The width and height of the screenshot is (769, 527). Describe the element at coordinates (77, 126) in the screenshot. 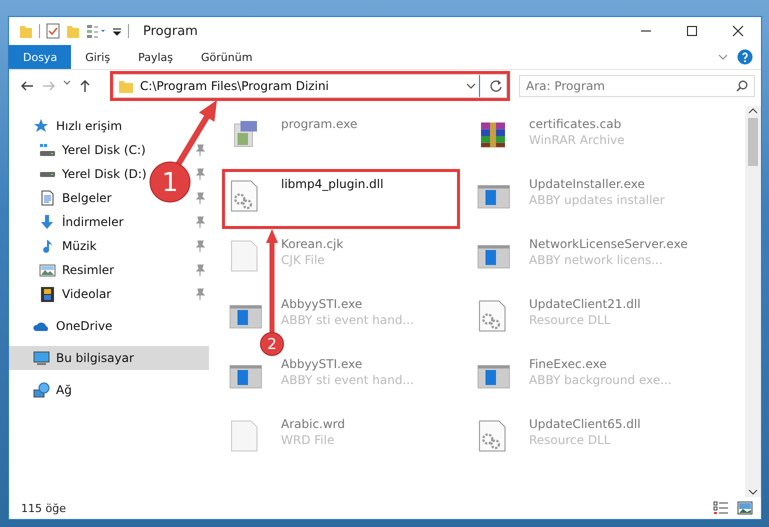

I see `sidebar-item: Hızlı erişim` at that location.